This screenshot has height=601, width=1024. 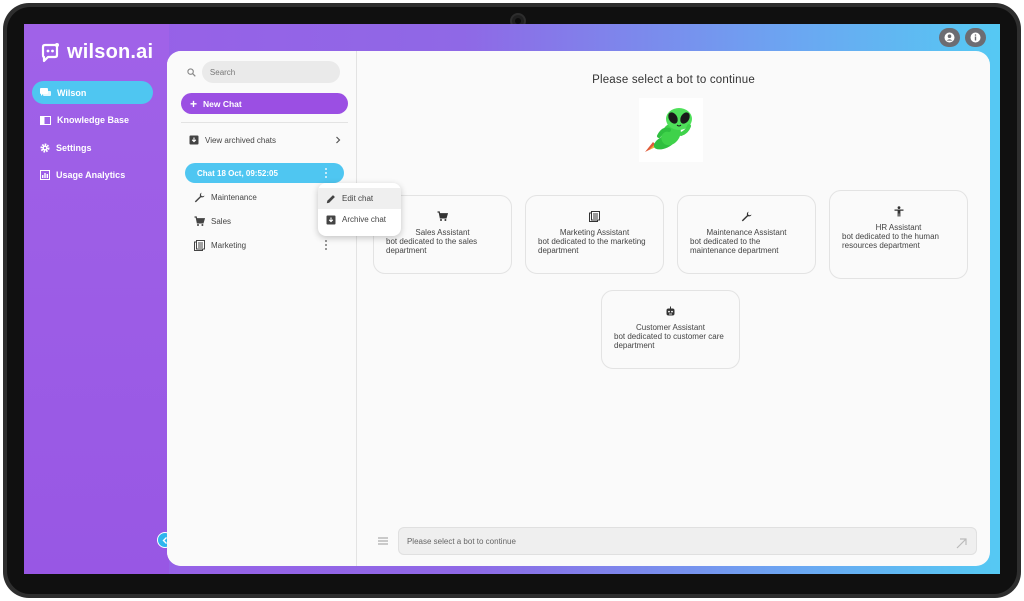 I want to click on wilson-logo-icon, so click(x=50, y=52).